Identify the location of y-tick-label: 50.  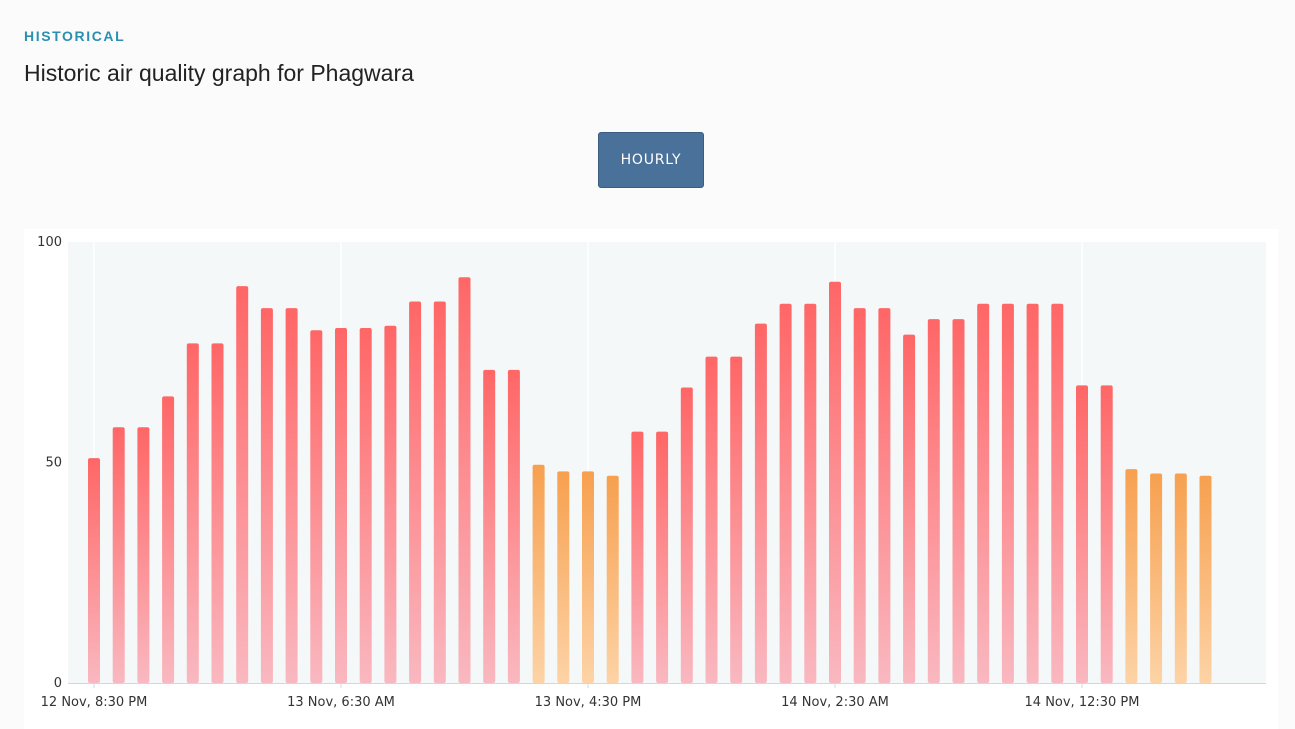
(53, 463).